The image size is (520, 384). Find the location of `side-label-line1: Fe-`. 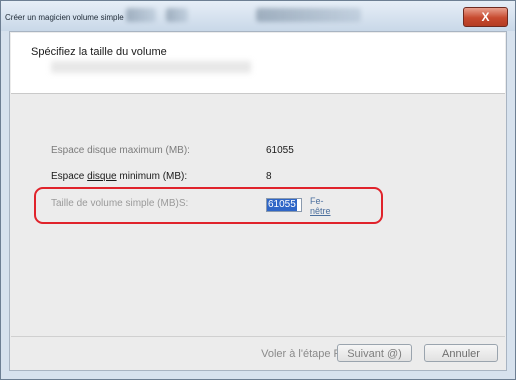

side-label-line1: Fe- is located at coordinates (317, 201).